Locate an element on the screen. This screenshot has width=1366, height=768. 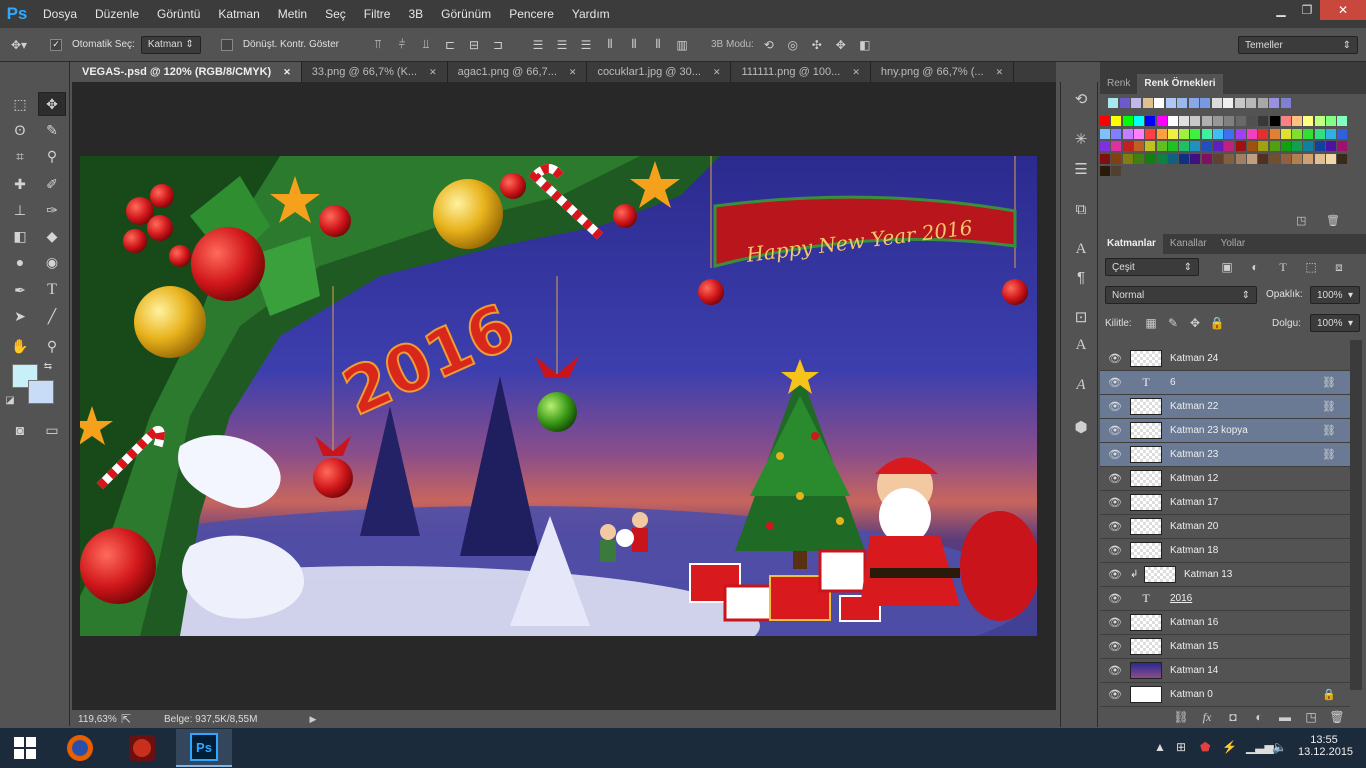
3d-panel-icon: ⬢ is located at coordinates (1081, 427).